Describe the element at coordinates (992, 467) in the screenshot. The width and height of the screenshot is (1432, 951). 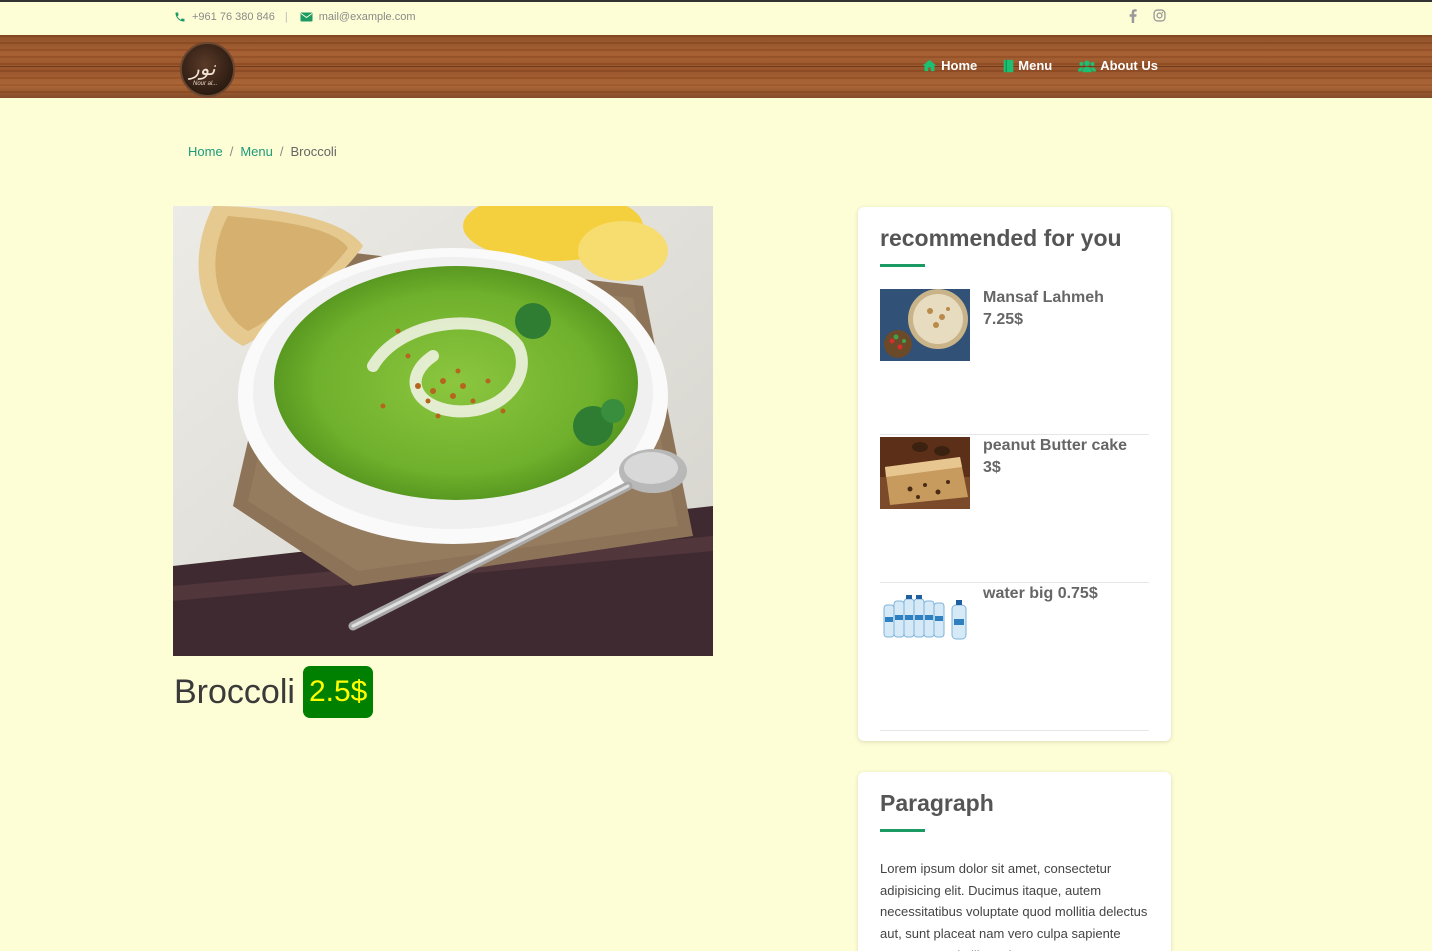
I see `item-price: 3$` at that location.